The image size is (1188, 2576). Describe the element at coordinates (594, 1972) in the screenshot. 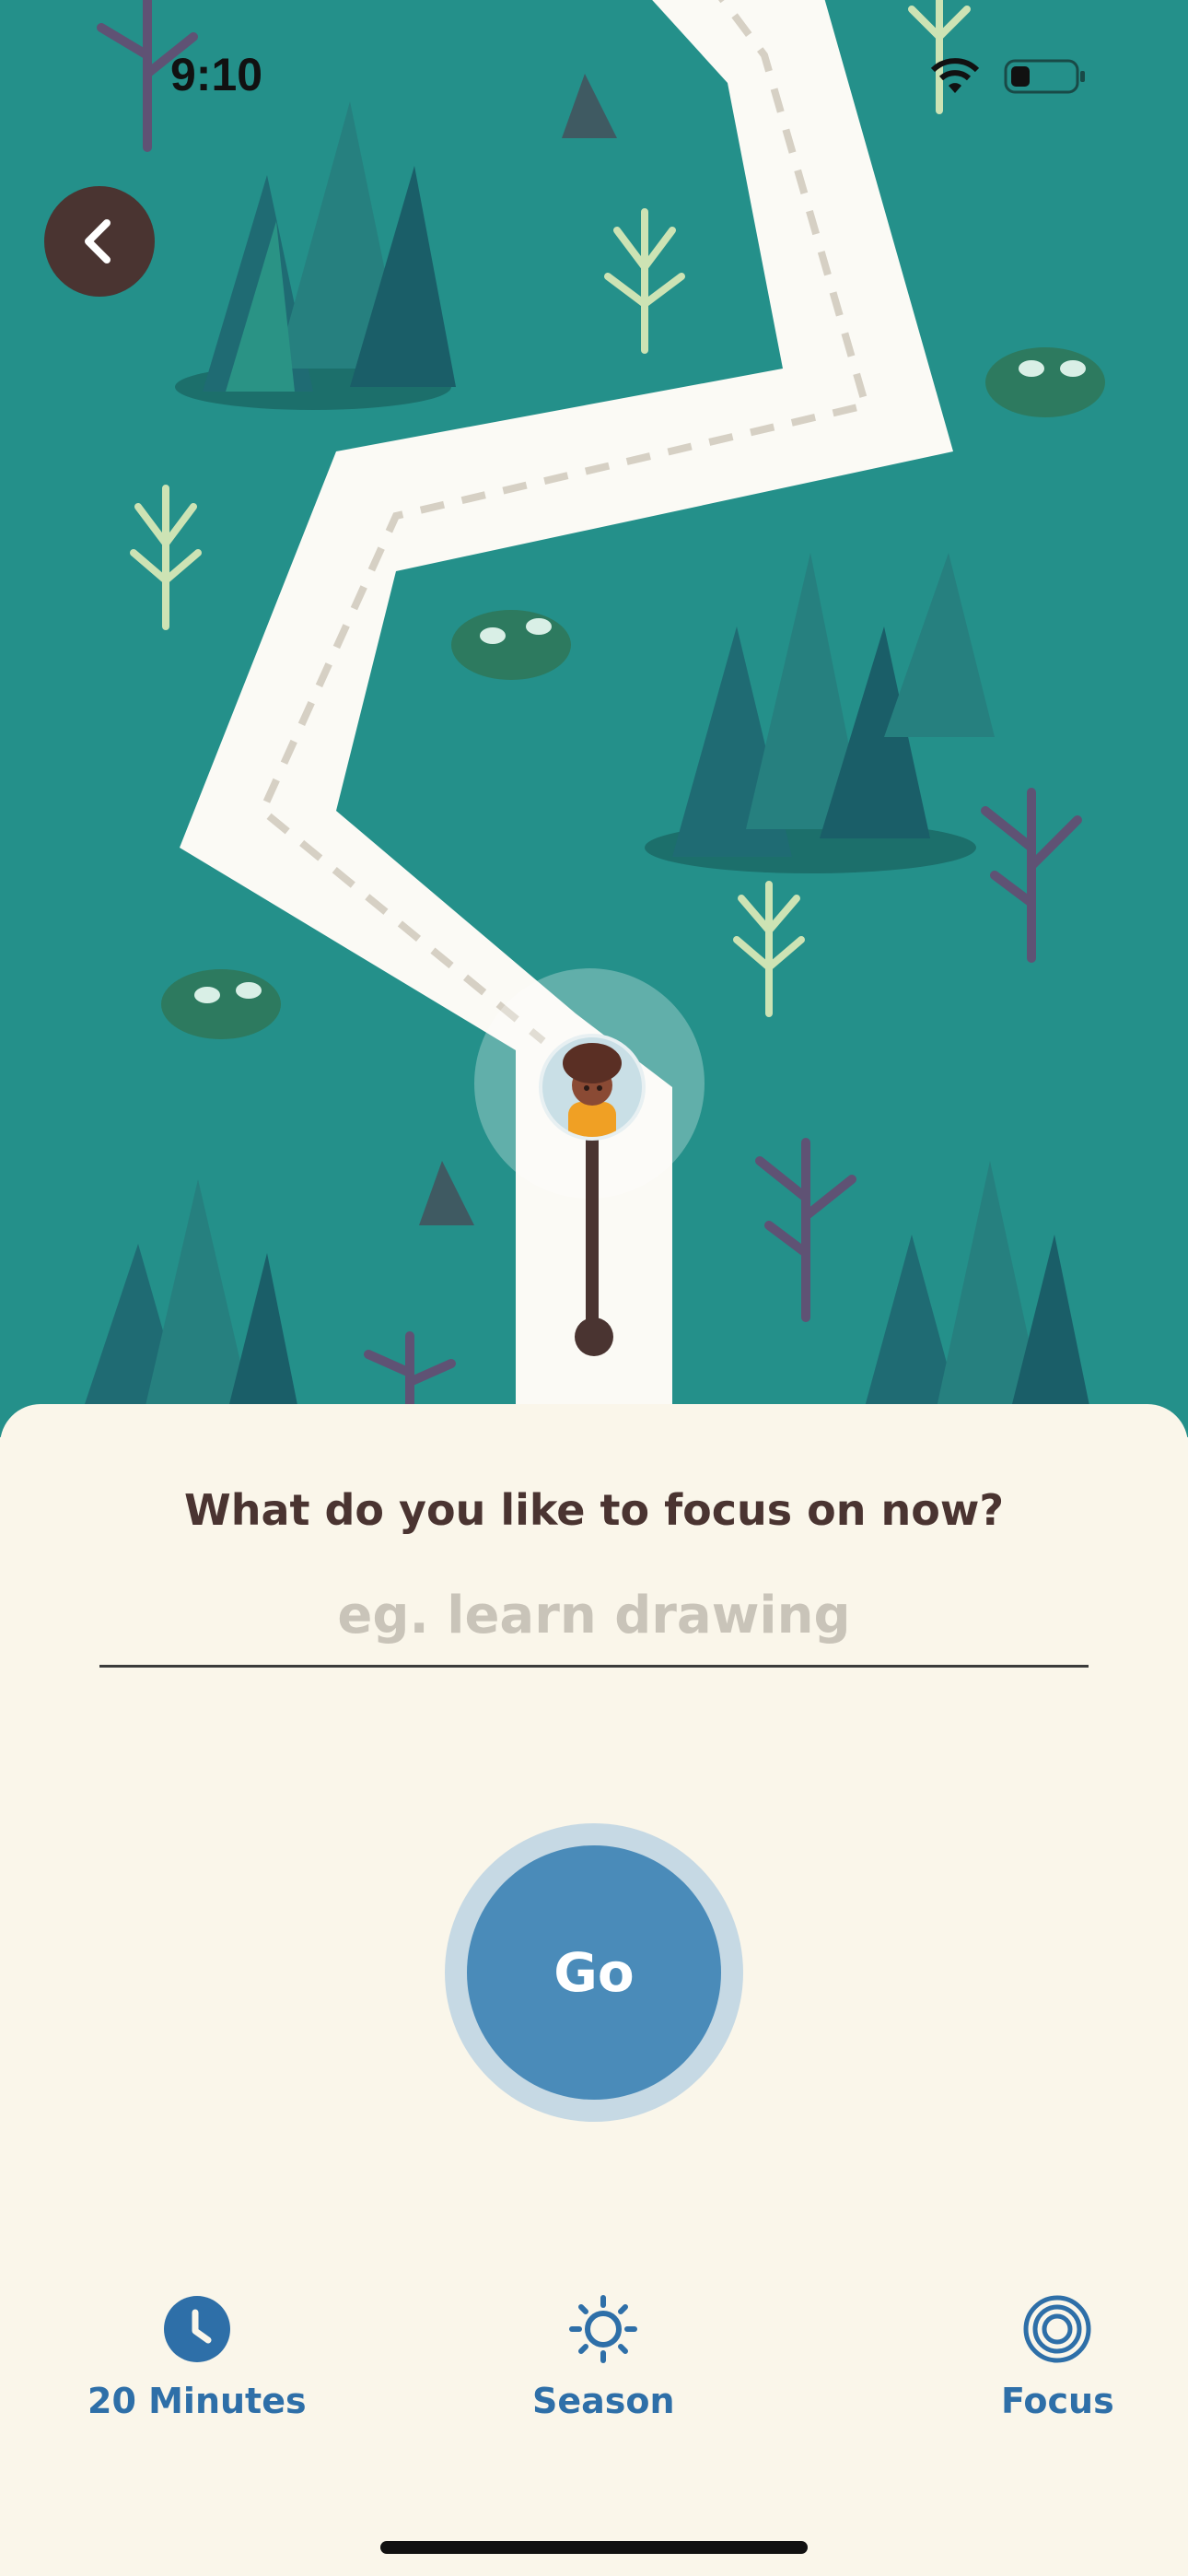

I see `go-button: Go` at that location.